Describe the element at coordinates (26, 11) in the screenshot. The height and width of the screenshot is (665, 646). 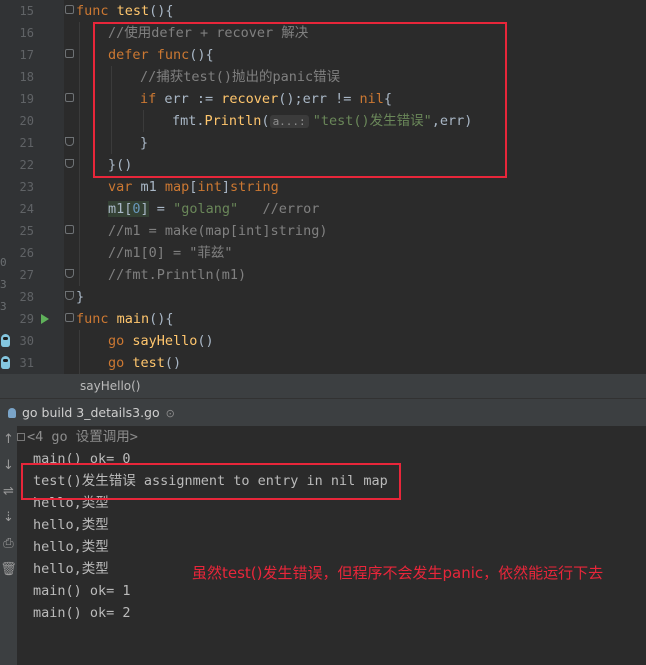
I see `line-number: 15` at that location.